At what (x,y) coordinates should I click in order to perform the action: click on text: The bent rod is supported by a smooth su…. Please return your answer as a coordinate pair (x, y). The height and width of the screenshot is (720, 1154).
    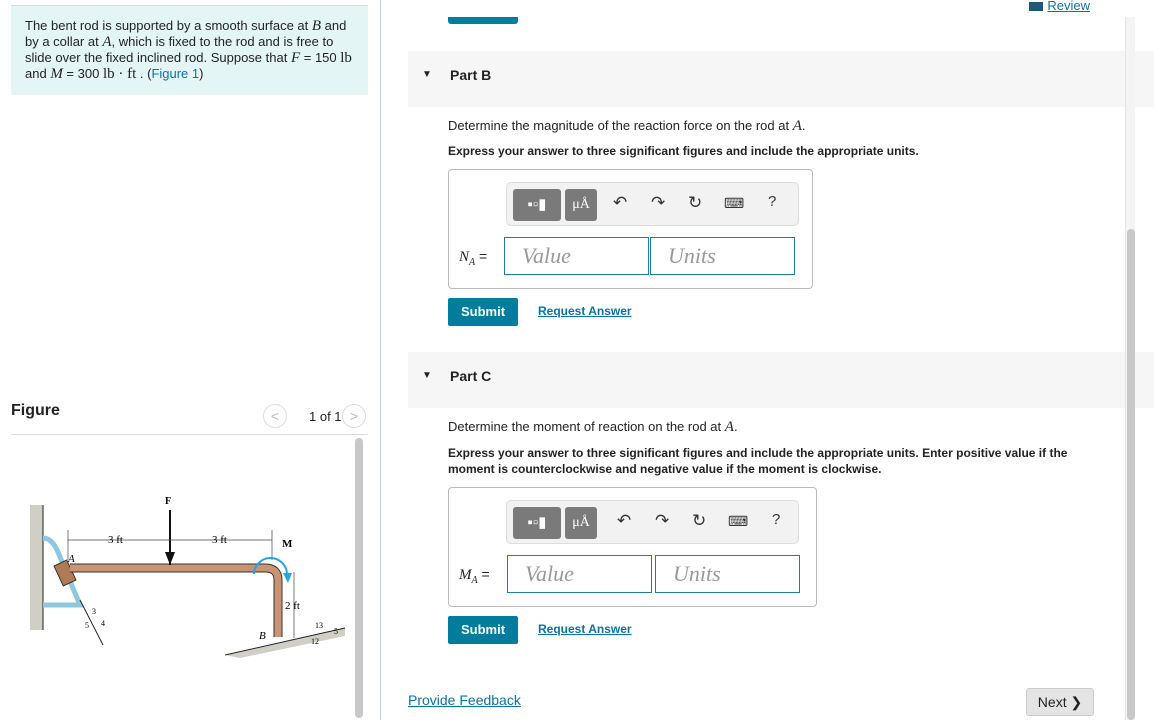
    Looking at the image, I should click on (168, 25).